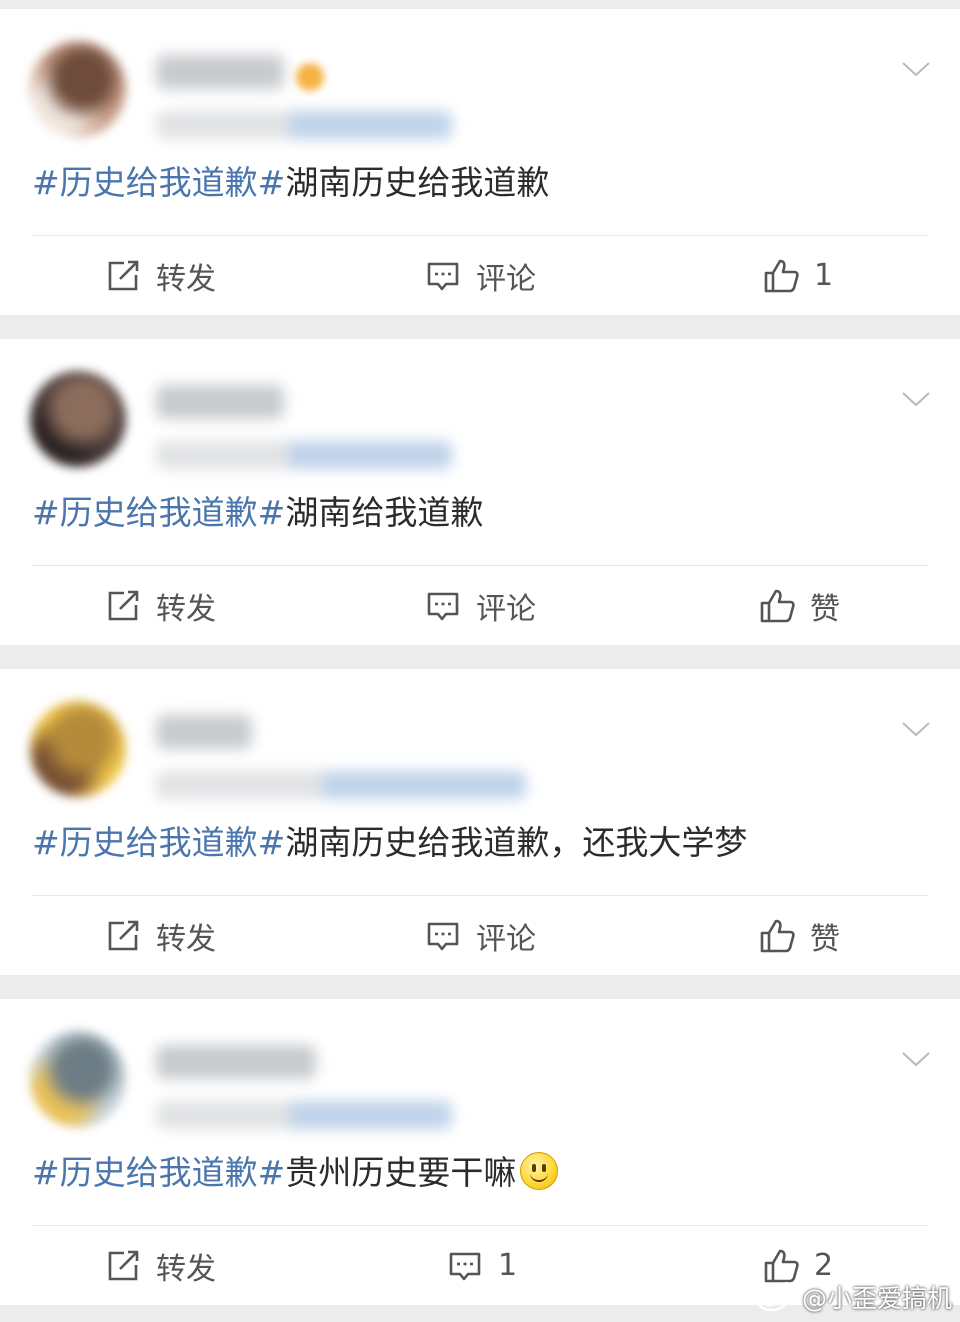  I want to click on post-body: 贵州历史要干嘛, so click(401, 1172).